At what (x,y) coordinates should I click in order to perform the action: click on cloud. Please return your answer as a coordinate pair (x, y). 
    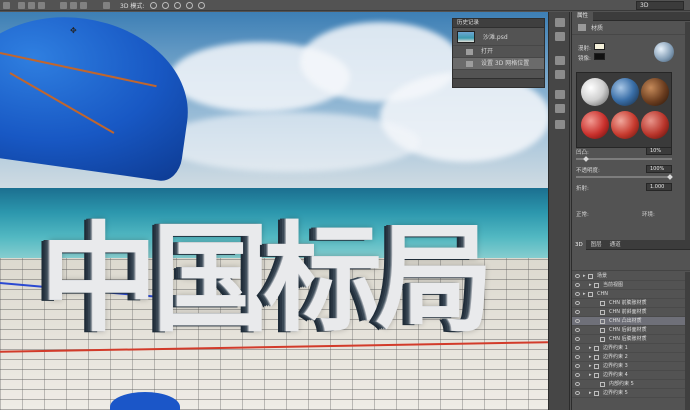
    Looking at the image, I should click on (290, 142).